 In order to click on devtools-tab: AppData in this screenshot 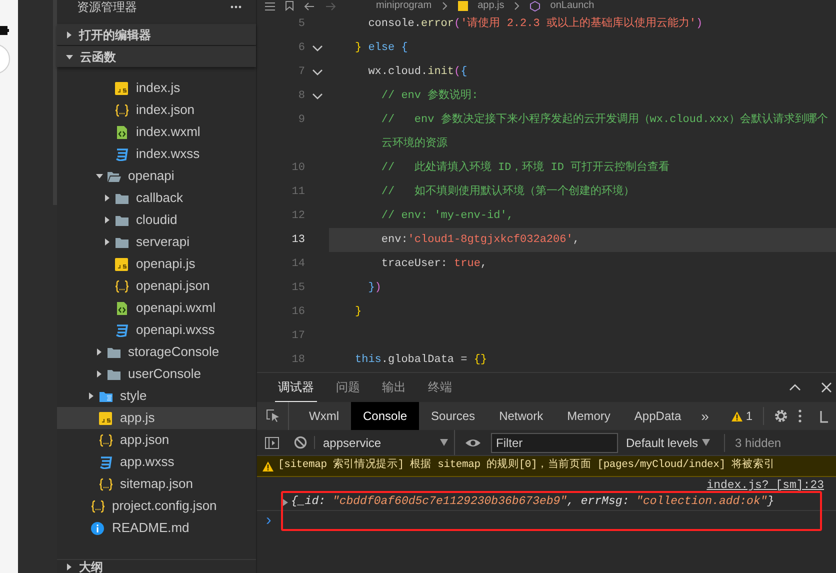, I will do `click(658, 416)`.